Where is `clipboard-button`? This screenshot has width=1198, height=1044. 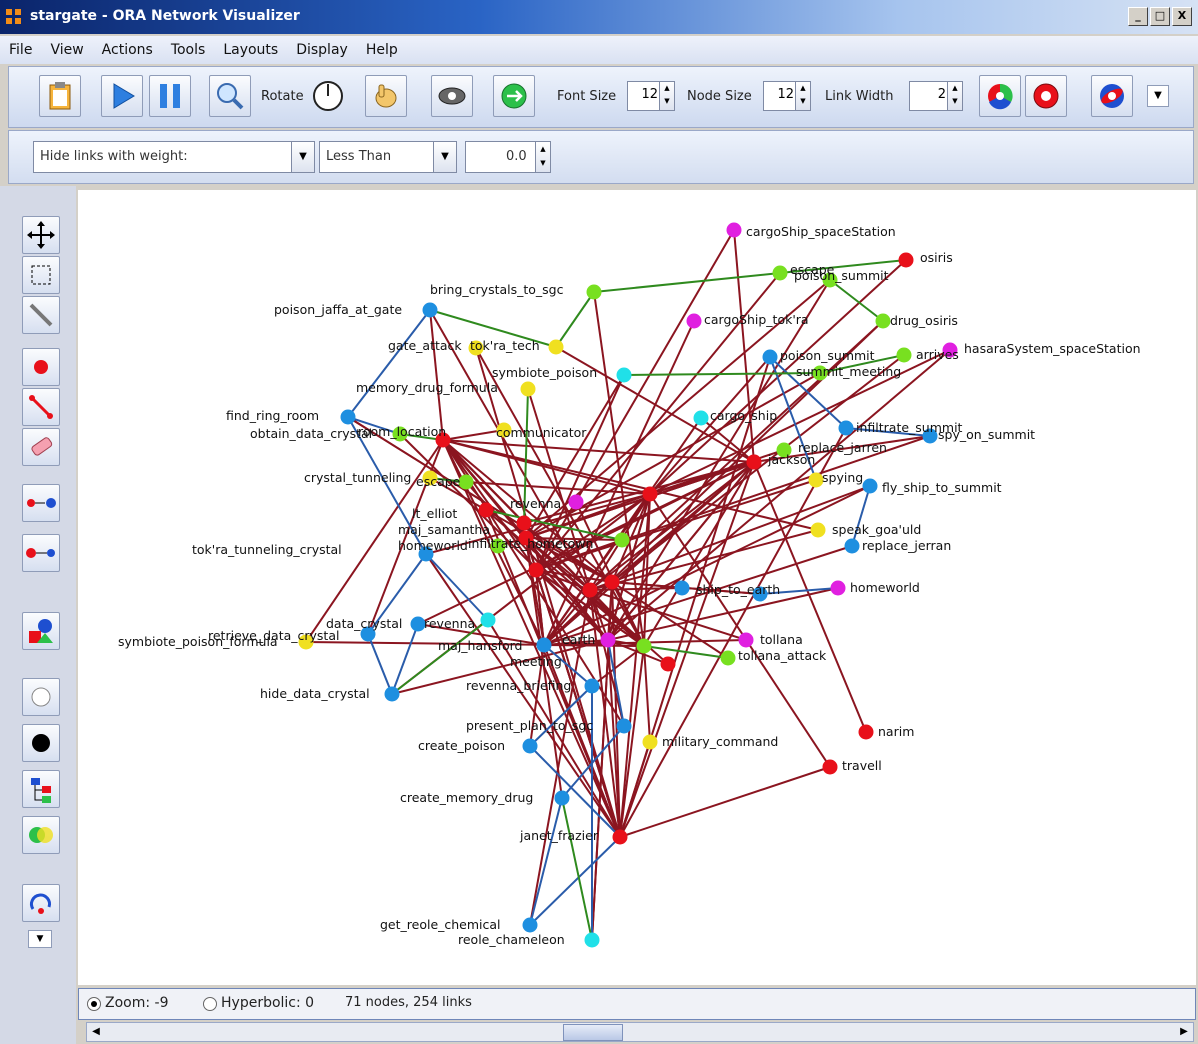 clipboard-button is located at coordinates (60, 96).